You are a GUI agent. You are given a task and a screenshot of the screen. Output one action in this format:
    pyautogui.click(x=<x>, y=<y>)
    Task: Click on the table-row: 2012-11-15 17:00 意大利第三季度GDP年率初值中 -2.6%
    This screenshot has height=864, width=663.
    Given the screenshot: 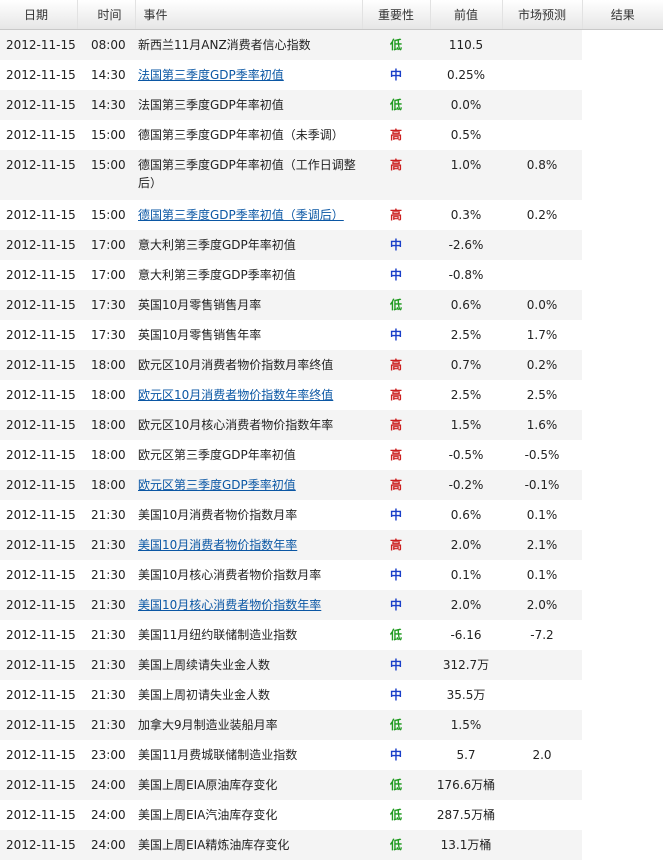 What is the action you would take?
    pyautogui.click(x=331, y=245)
    